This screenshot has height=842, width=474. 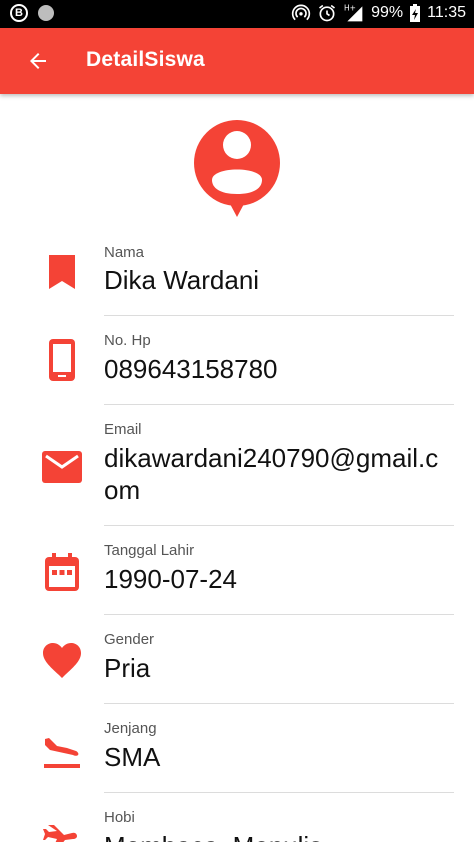 What do you see at coordinates (237, 748) in the screenshot?
I see `field-row-jenjang: Jenjang SMA` at bounding box center [237, 748].